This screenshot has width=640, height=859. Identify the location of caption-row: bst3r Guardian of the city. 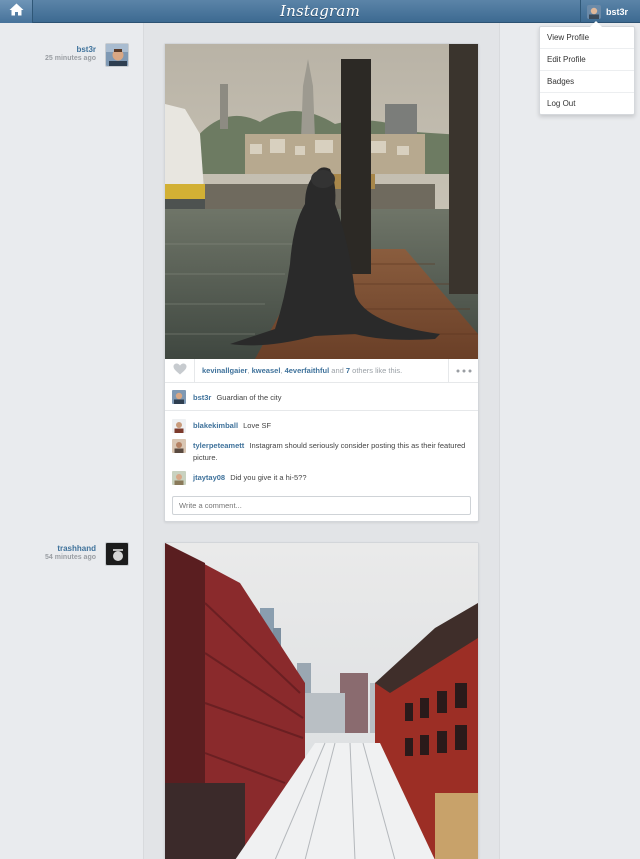
(321, 397).